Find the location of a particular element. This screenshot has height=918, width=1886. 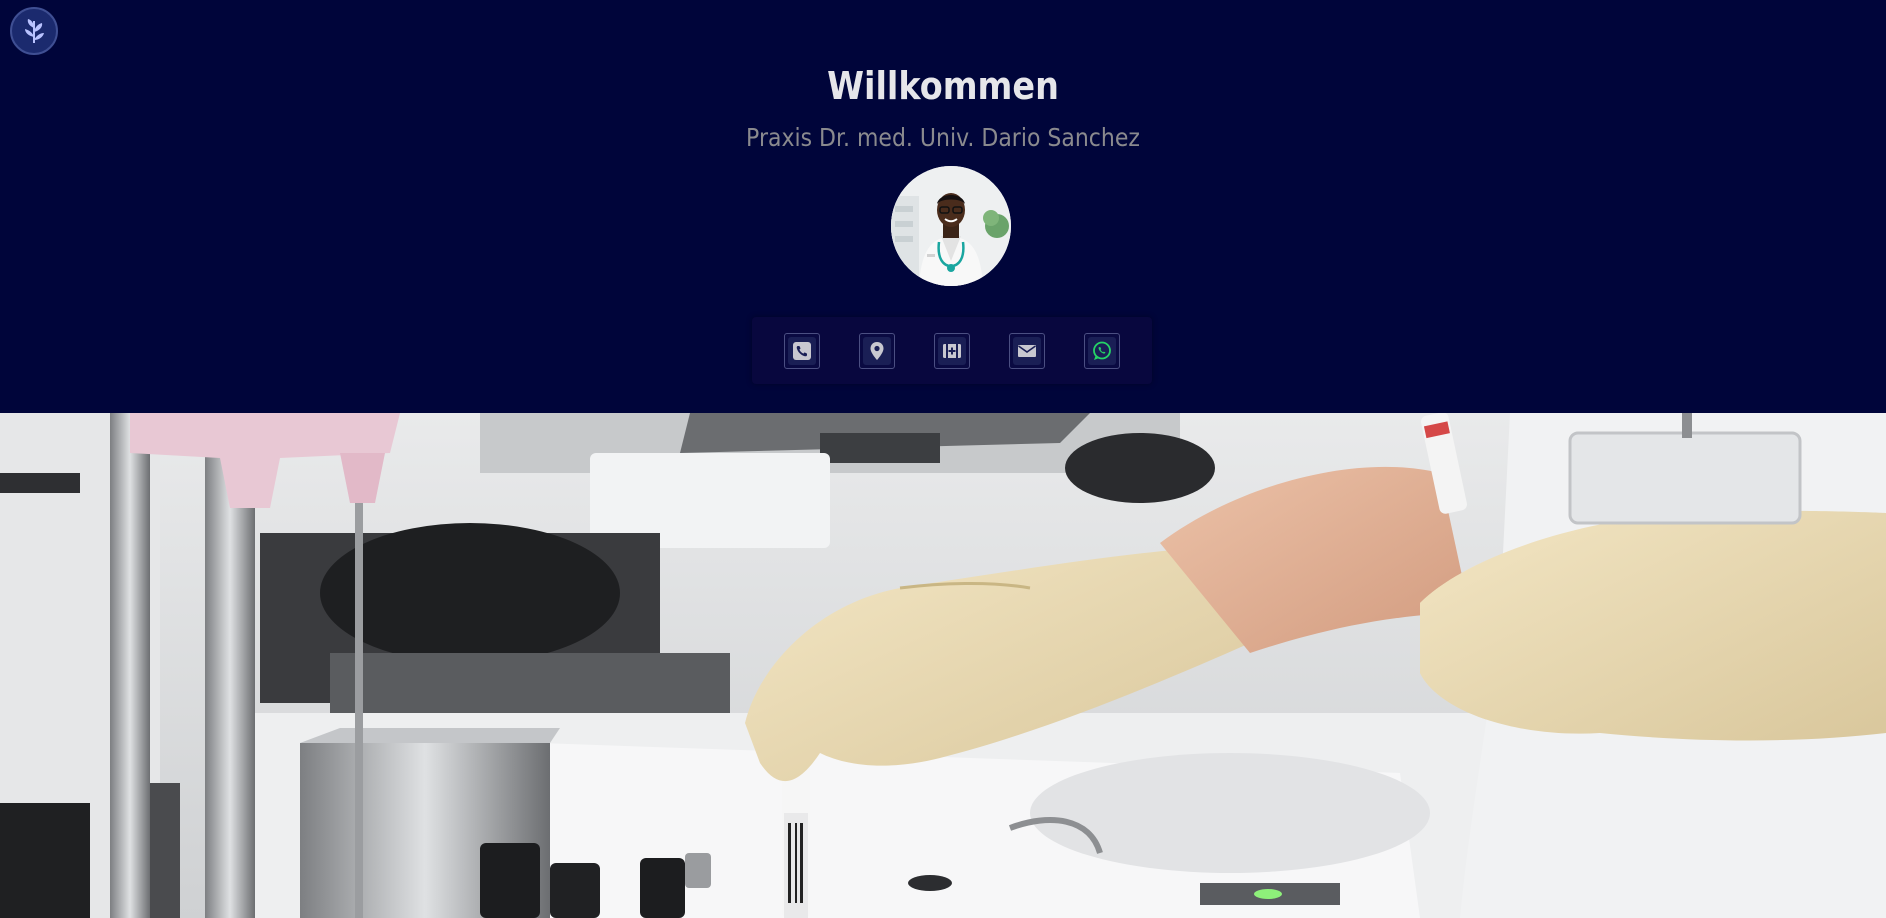

doctor-avatar is located at coordinates (951, 226).